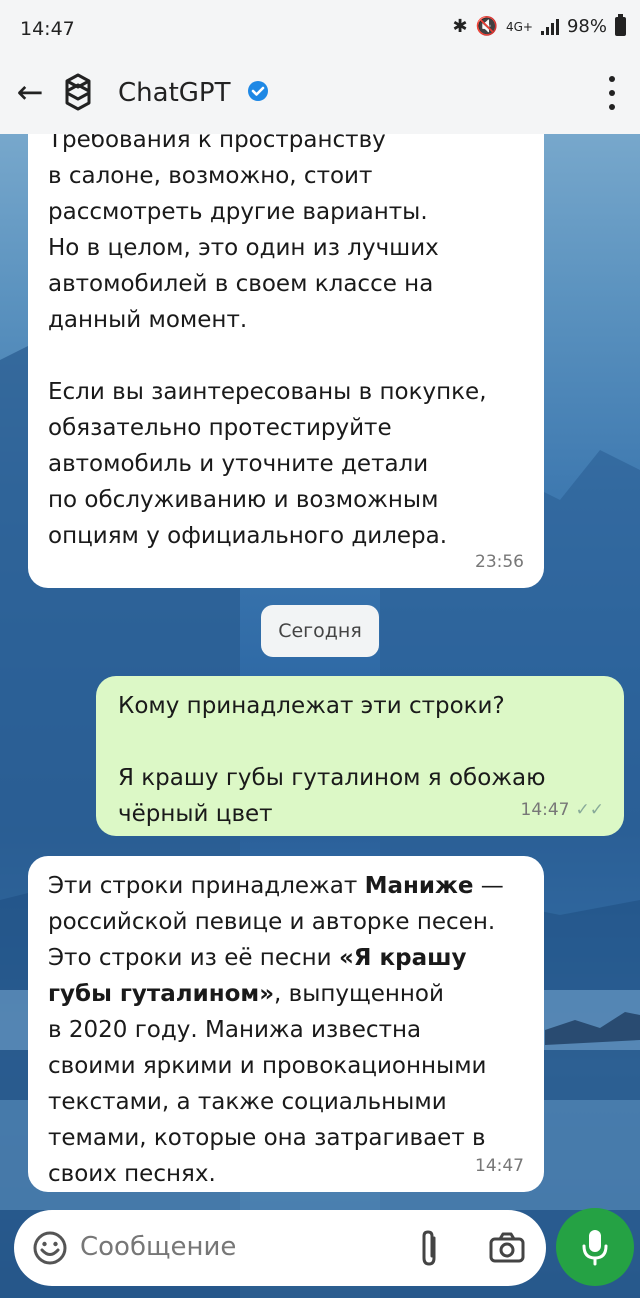 This screenshot has height=1298, width=640. I want to click on read-ticks-icon: ✓✓, so click(590, 810).